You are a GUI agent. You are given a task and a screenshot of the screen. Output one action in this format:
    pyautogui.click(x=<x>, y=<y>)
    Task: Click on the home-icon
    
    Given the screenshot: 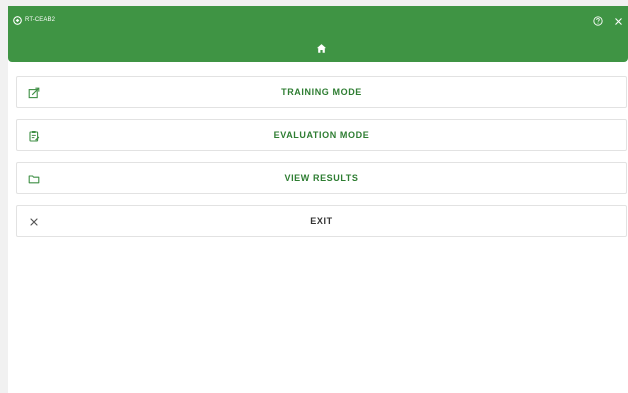 What is the action you would take?
    pyautogui.click(x=321, y=50)
    